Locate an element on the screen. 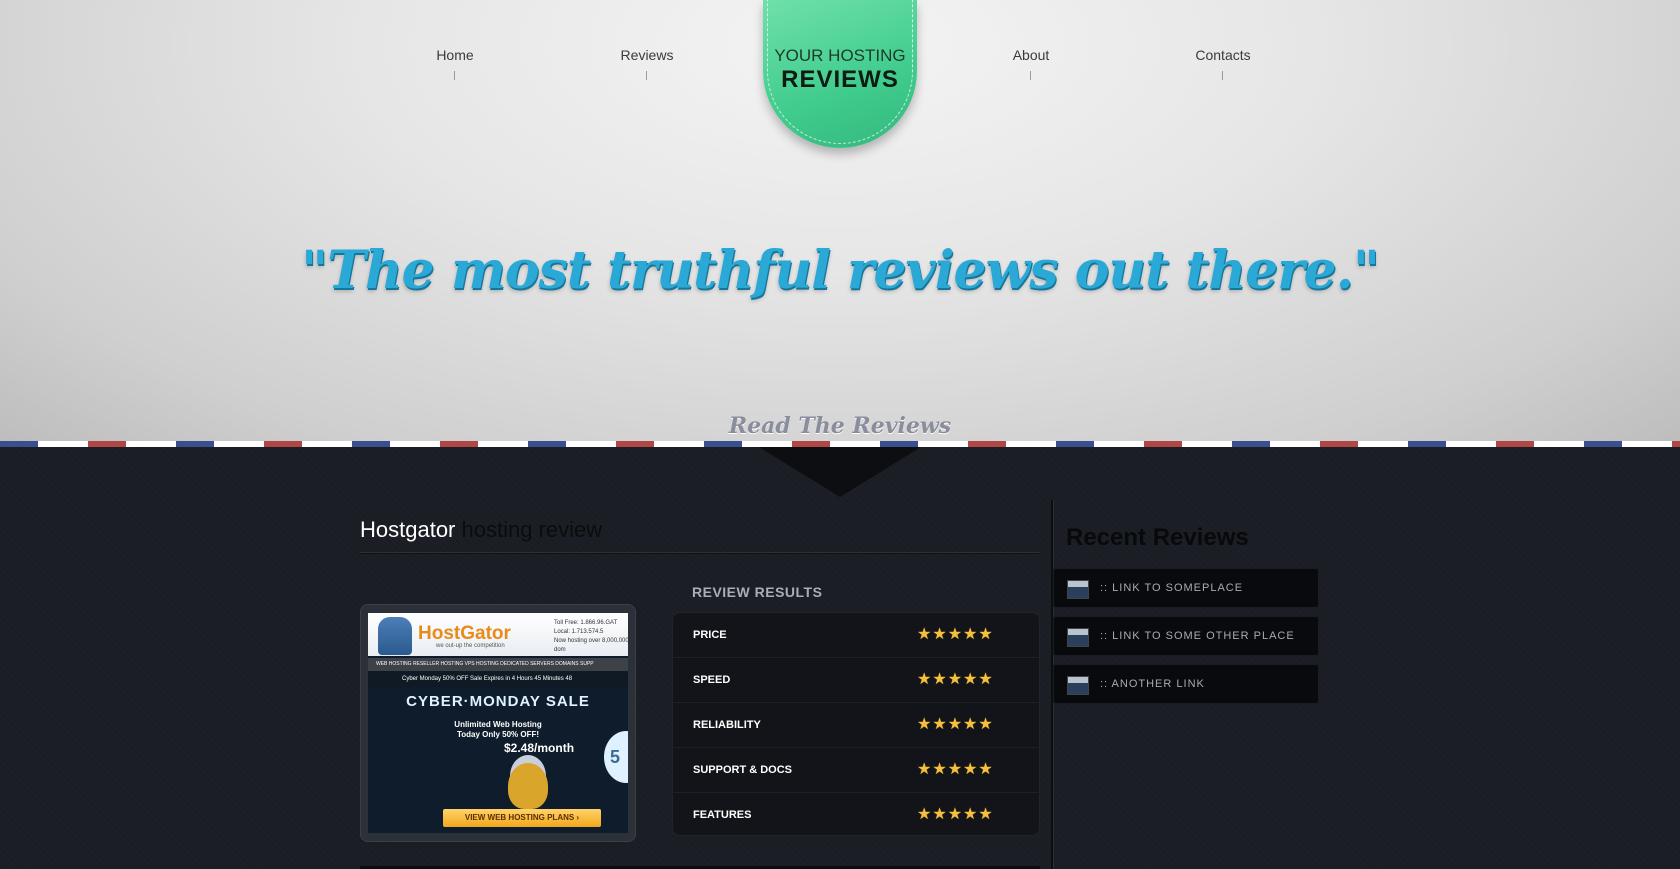  recent-link: :: LINK TO SOME OTHER PLACE is located at coordinates (1186, 636).